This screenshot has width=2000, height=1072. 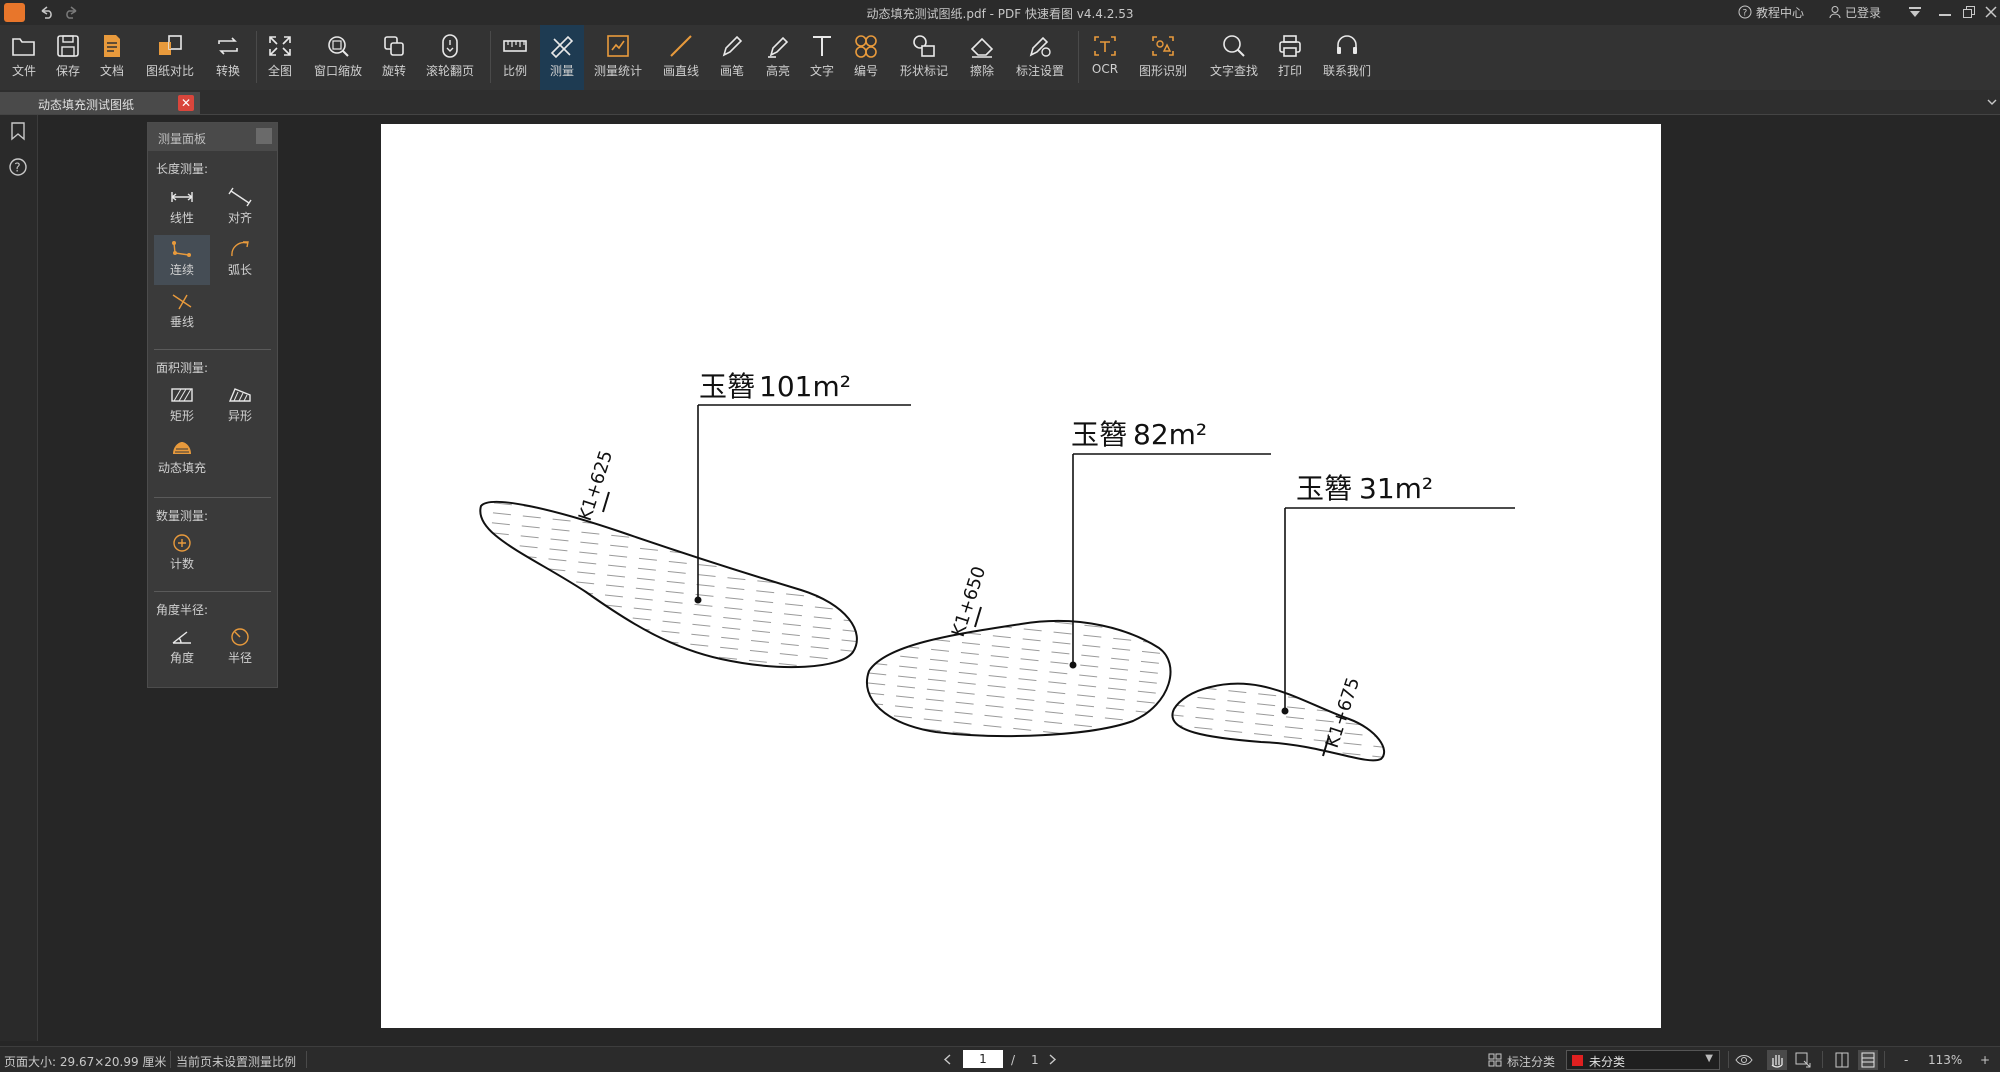 What do you see at coordinates (1163, 57) in the screenshot?
I see `toolbar-shape-recognition-button: 图形识别` at bounding box center [1163, 57].